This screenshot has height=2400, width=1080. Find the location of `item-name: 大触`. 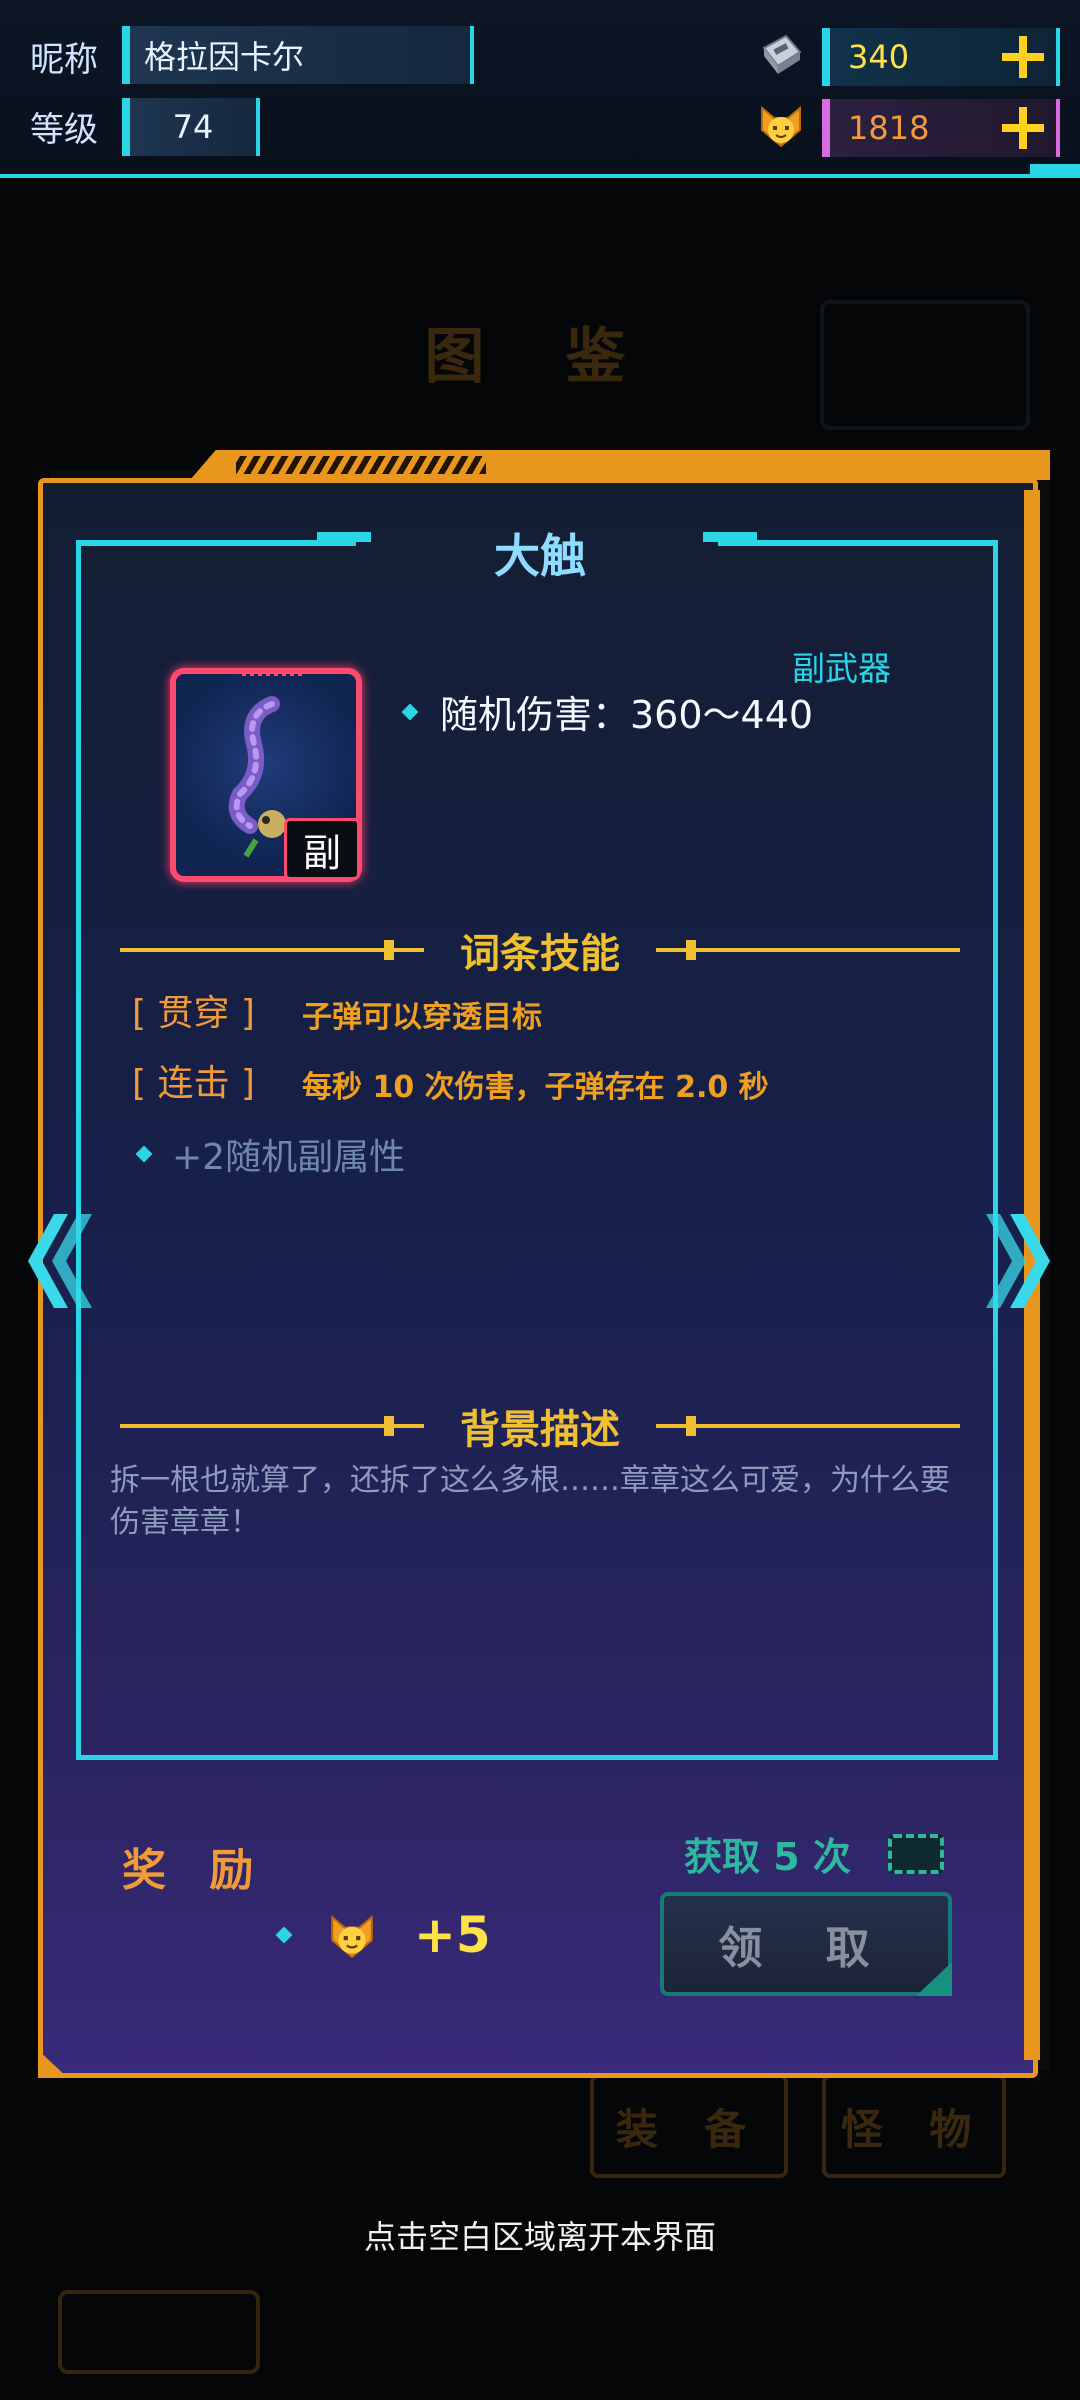

item-name: 大触 is located at coordinates (540, 556).